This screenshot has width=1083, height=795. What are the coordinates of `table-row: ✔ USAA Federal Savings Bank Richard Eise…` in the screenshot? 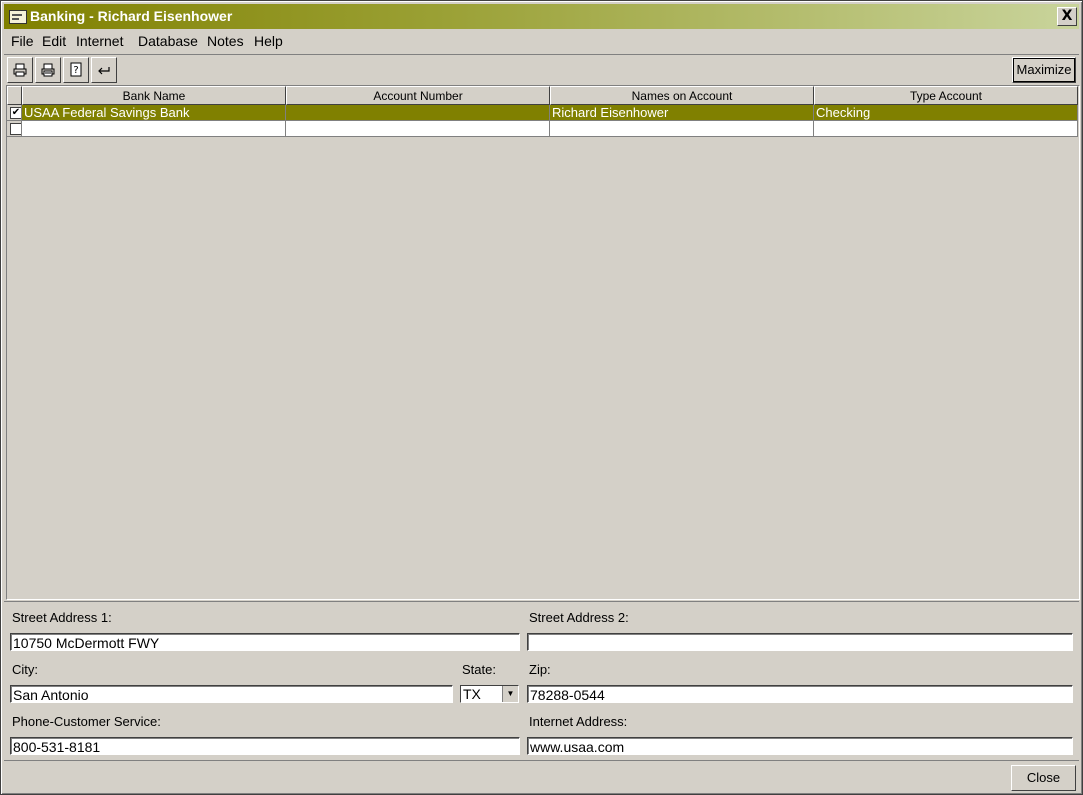 It's located at (542, 113).